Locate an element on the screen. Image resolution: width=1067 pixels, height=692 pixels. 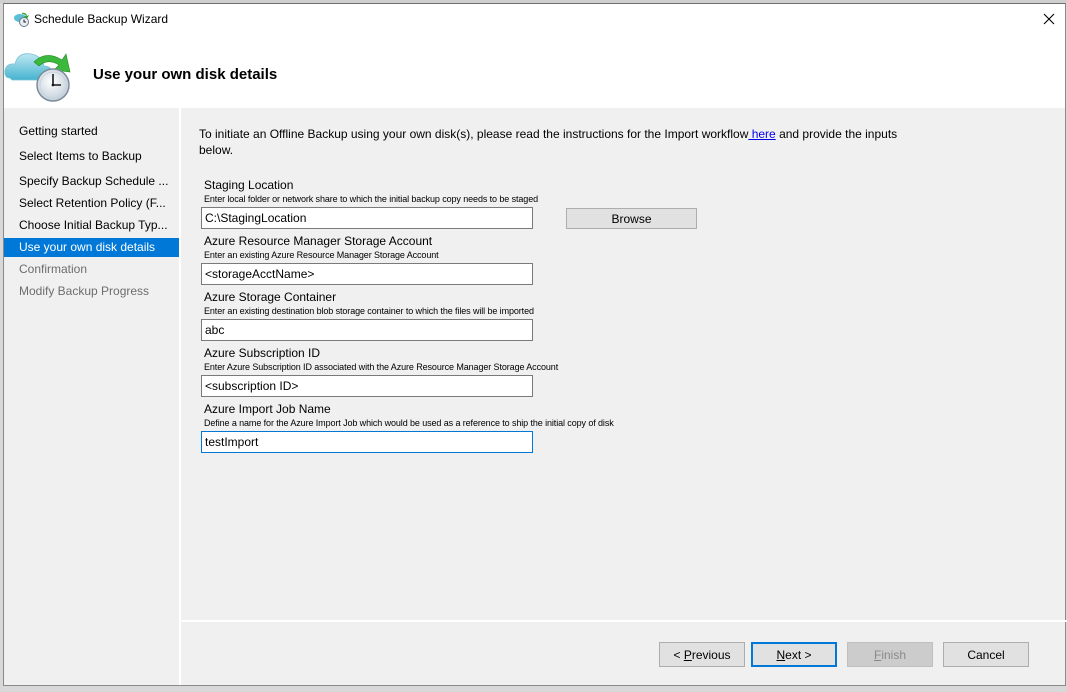
instructions-link: here is located at coordinates (762, 134).